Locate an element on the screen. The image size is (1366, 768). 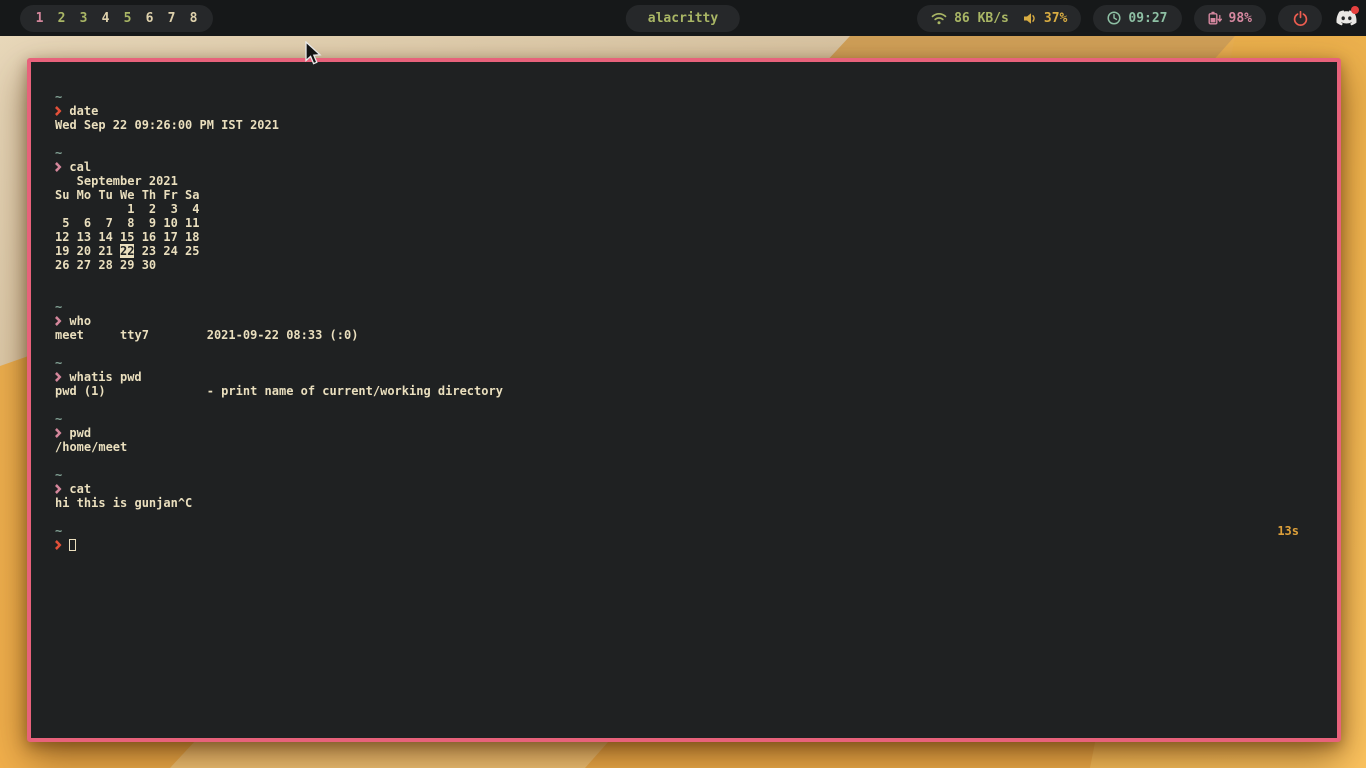
status-cluster: 86 KB/s 37% 09:27 98% is located at coordinates (1138, 18).